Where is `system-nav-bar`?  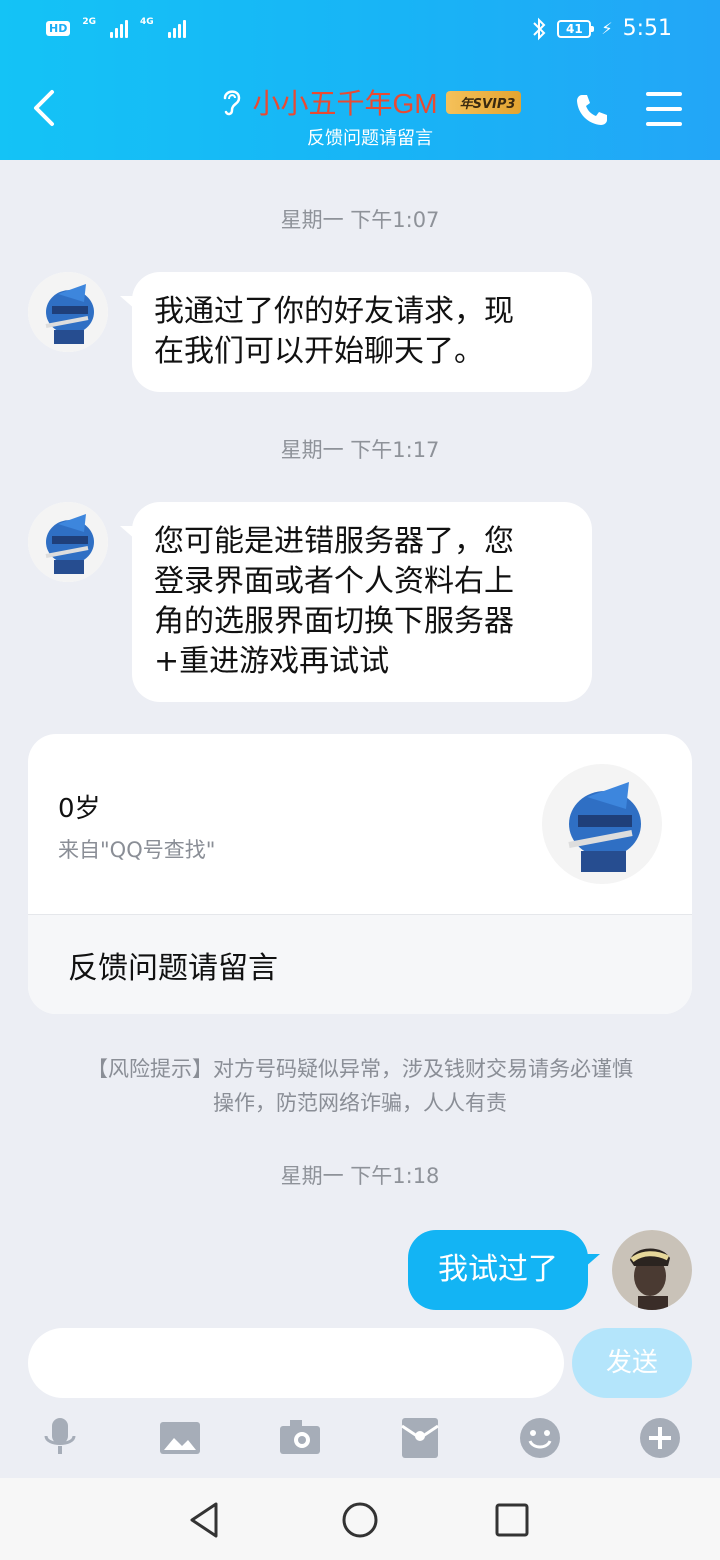 system-nav-bar is located at coordinates (360, 1519).